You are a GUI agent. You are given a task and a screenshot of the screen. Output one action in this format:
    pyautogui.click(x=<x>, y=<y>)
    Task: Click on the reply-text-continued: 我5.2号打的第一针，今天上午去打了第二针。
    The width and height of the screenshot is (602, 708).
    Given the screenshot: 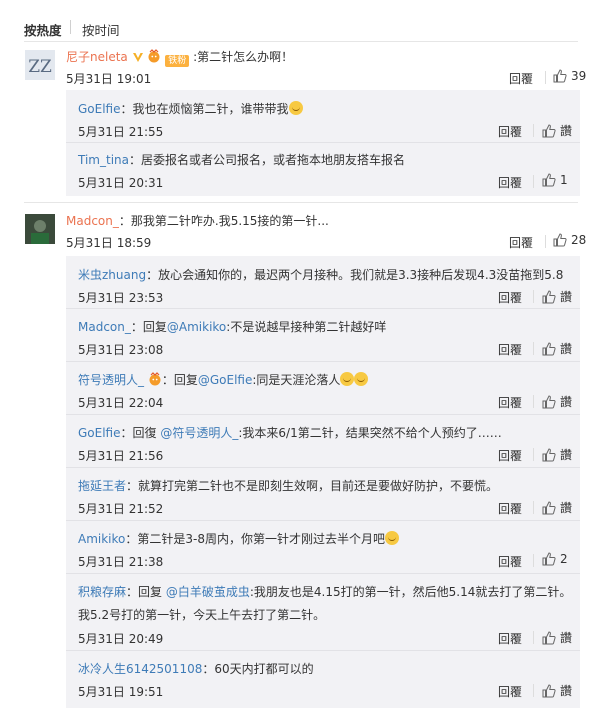 What is the action you would take?
    pyautogui.click(x=202, y=615)
    